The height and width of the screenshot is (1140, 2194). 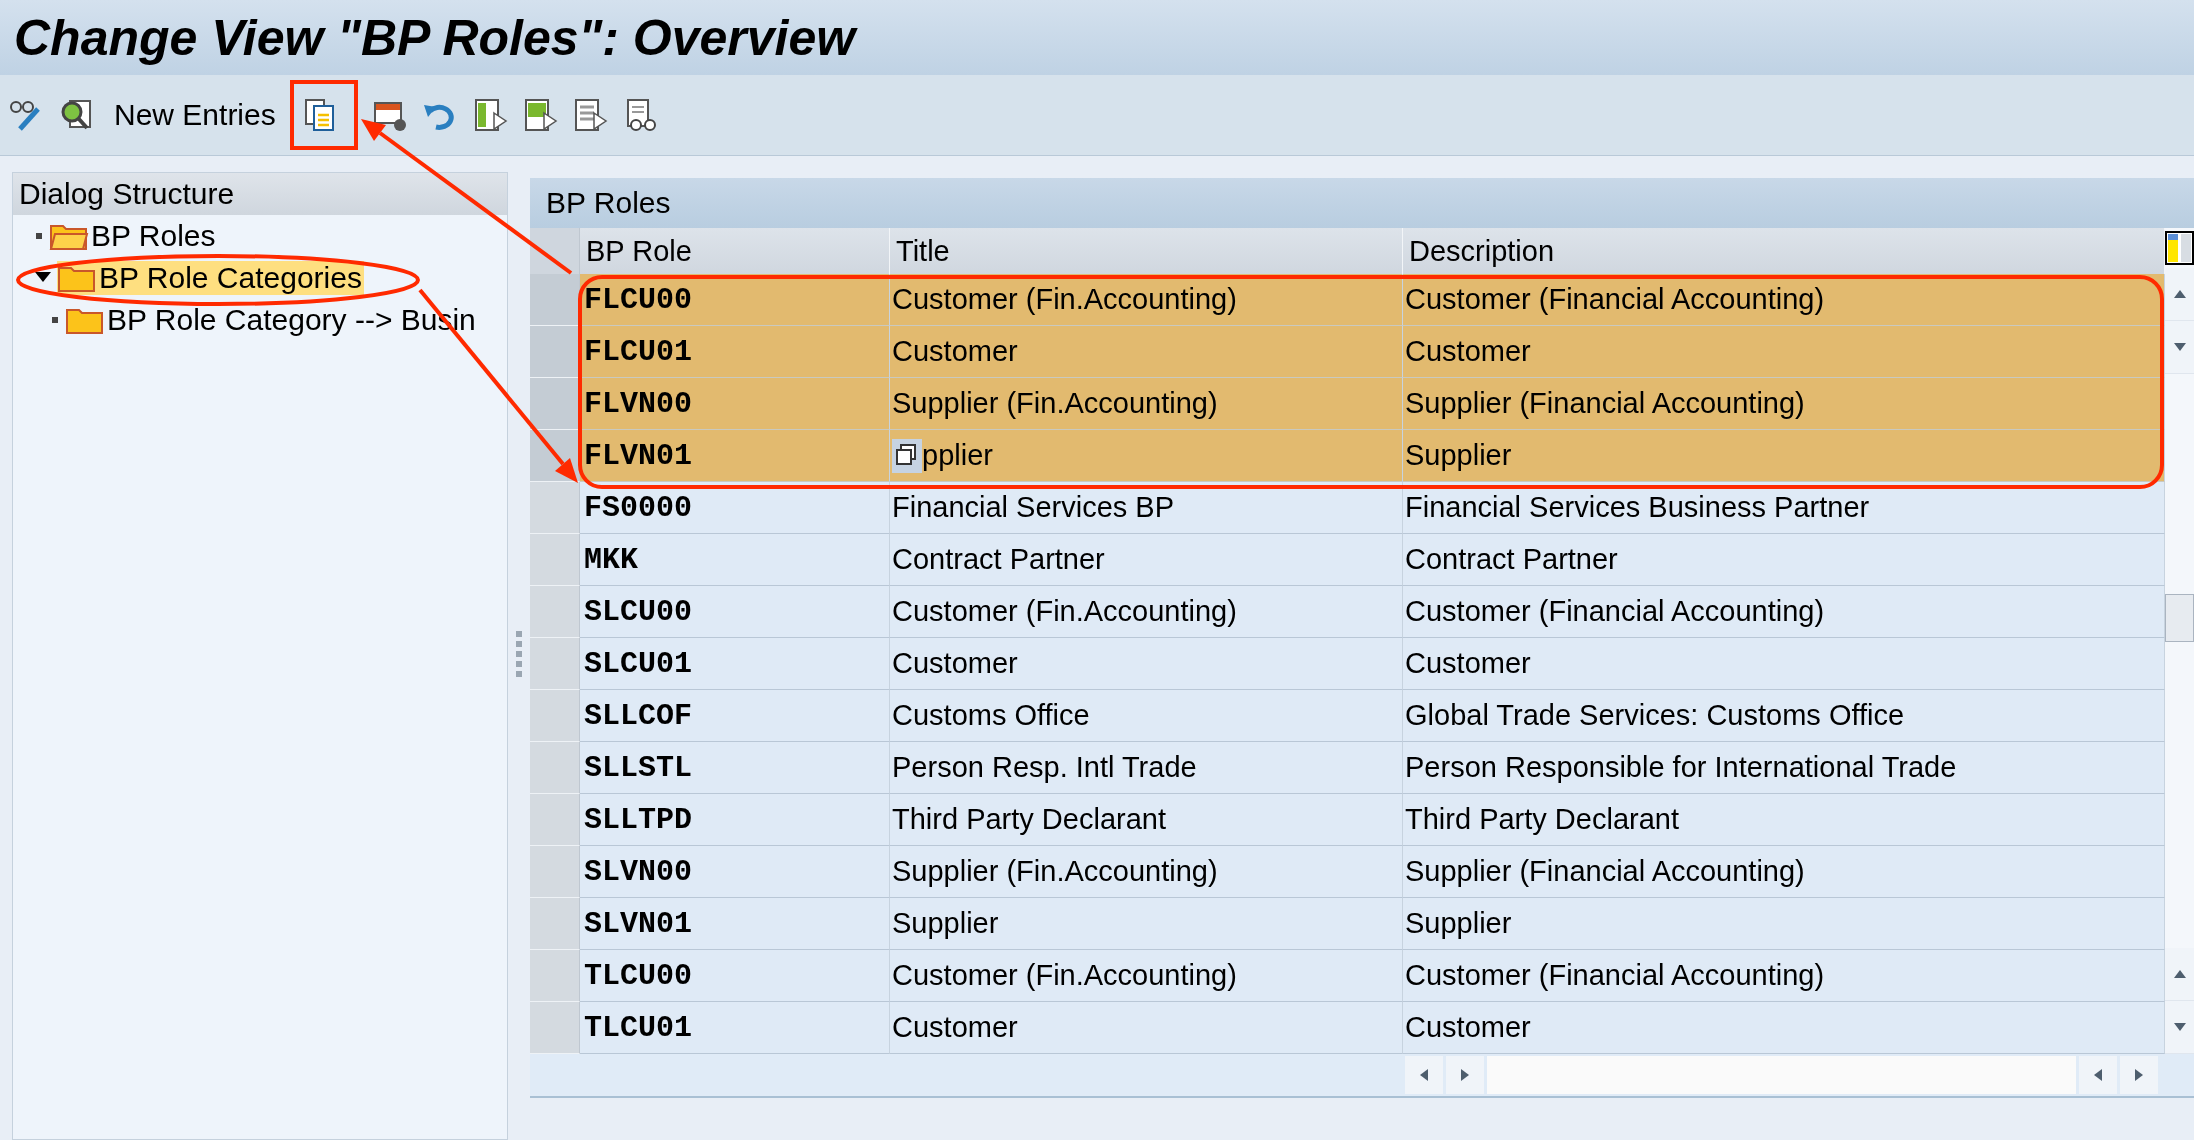 What do you see at coordinates (195, 115) in the screenshot?
I see `new-entries-button: New Entries` at bounding box center [195, 115].